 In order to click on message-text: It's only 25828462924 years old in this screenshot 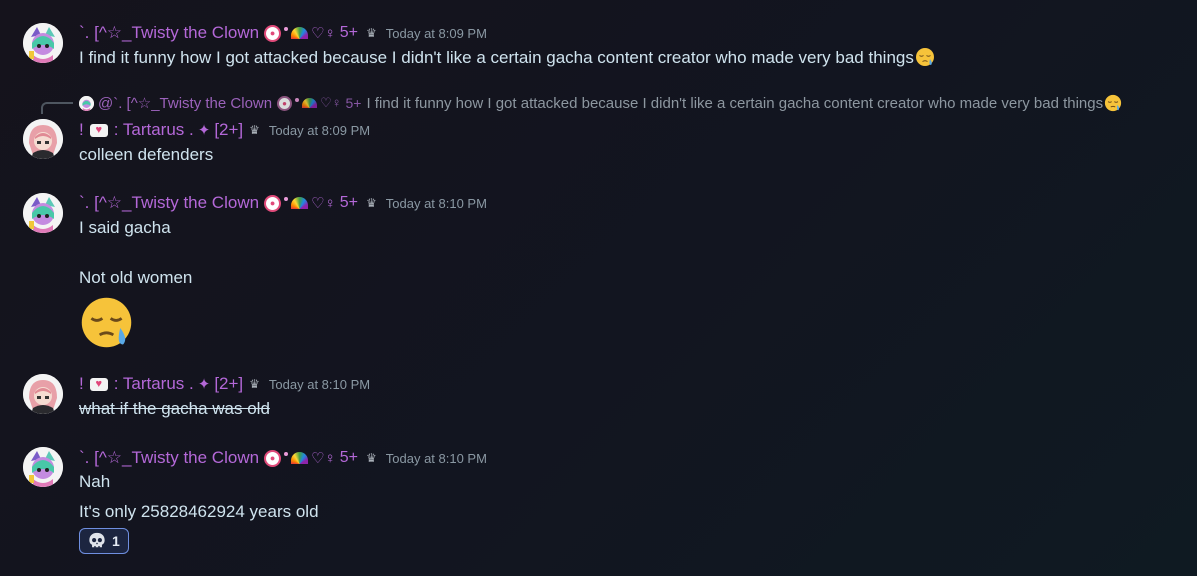, I will do `click(199, 511)`.